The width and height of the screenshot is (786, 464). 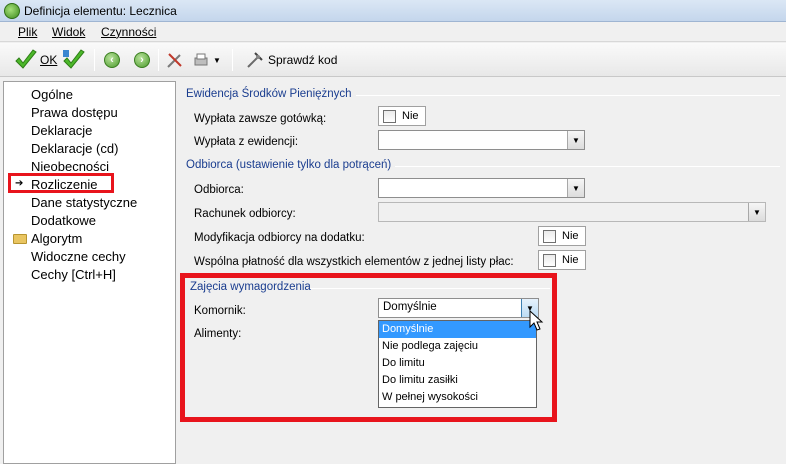 What do you see at coordinates (12, 11) in the screenshot?
I see `app-icon` at bounding box center [12, 11].